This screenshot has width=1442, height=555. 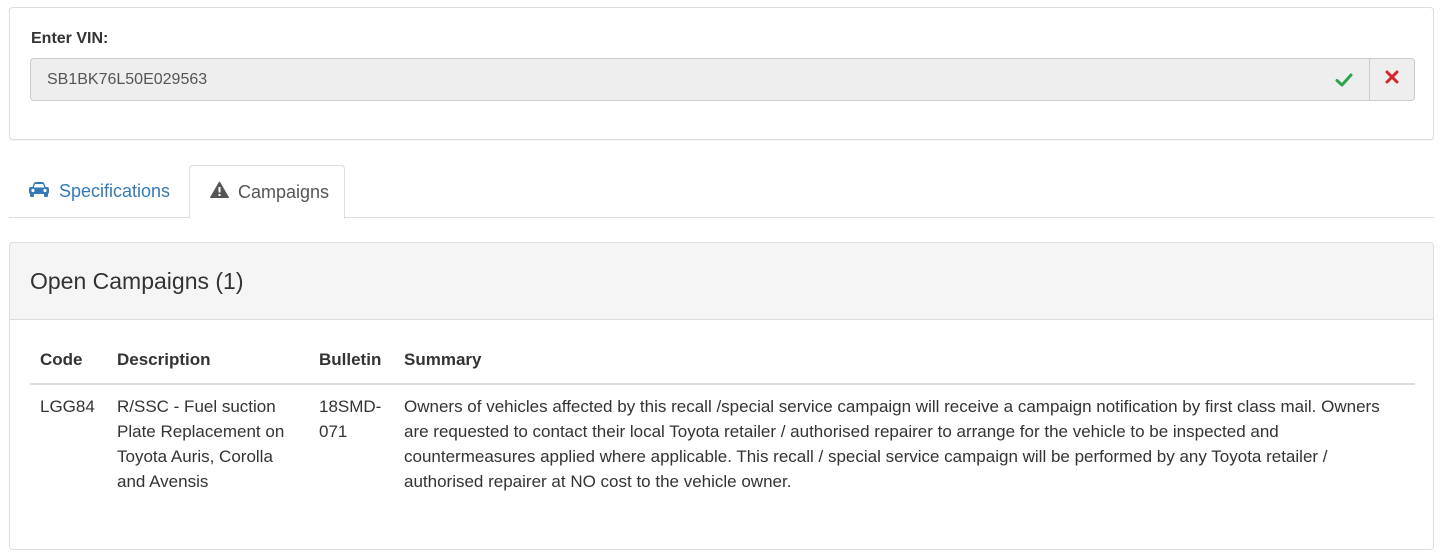 What do you see at coordinates (68, 362) in the screenshot?
I see `column-header-code: Code` at bounding box center [68, 362].